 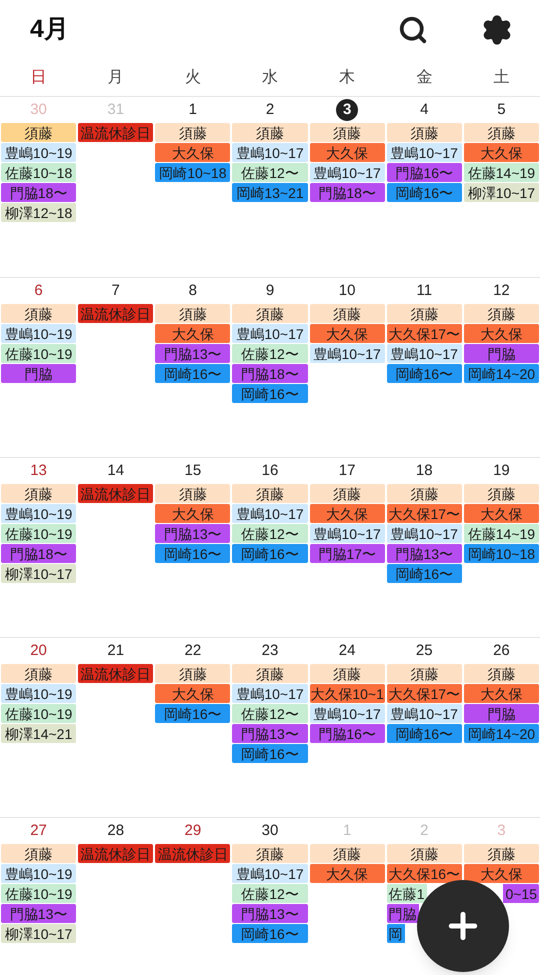 I want to click on day-number: 4, so click(x=424, y=110).